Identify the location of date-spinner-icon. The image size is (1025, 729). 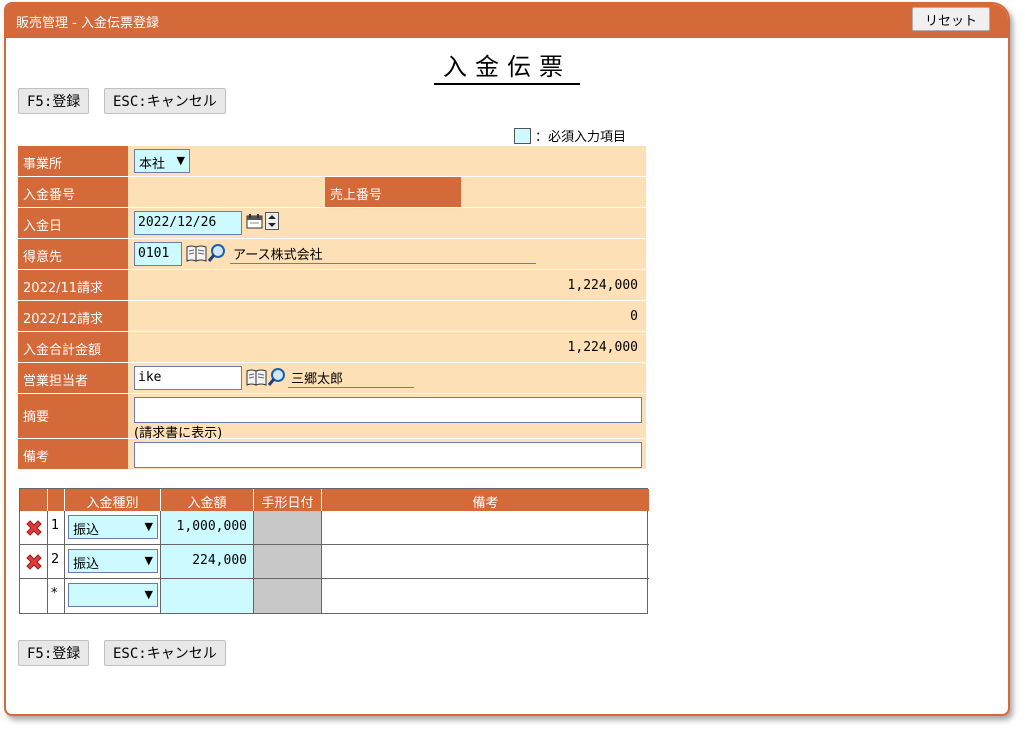
(272, 221).